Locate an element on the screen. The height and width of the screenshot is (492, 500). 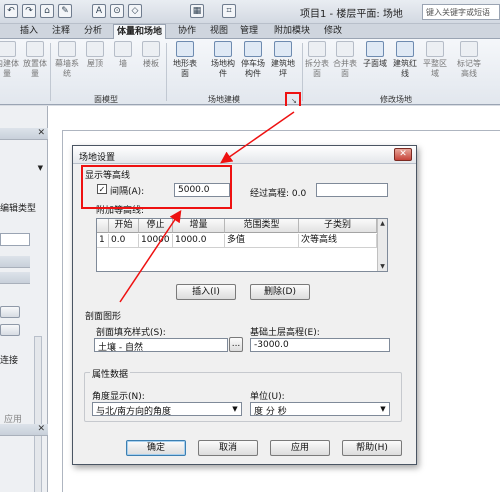
subregion-button: 子面域 is located at coordinates (375, 55).